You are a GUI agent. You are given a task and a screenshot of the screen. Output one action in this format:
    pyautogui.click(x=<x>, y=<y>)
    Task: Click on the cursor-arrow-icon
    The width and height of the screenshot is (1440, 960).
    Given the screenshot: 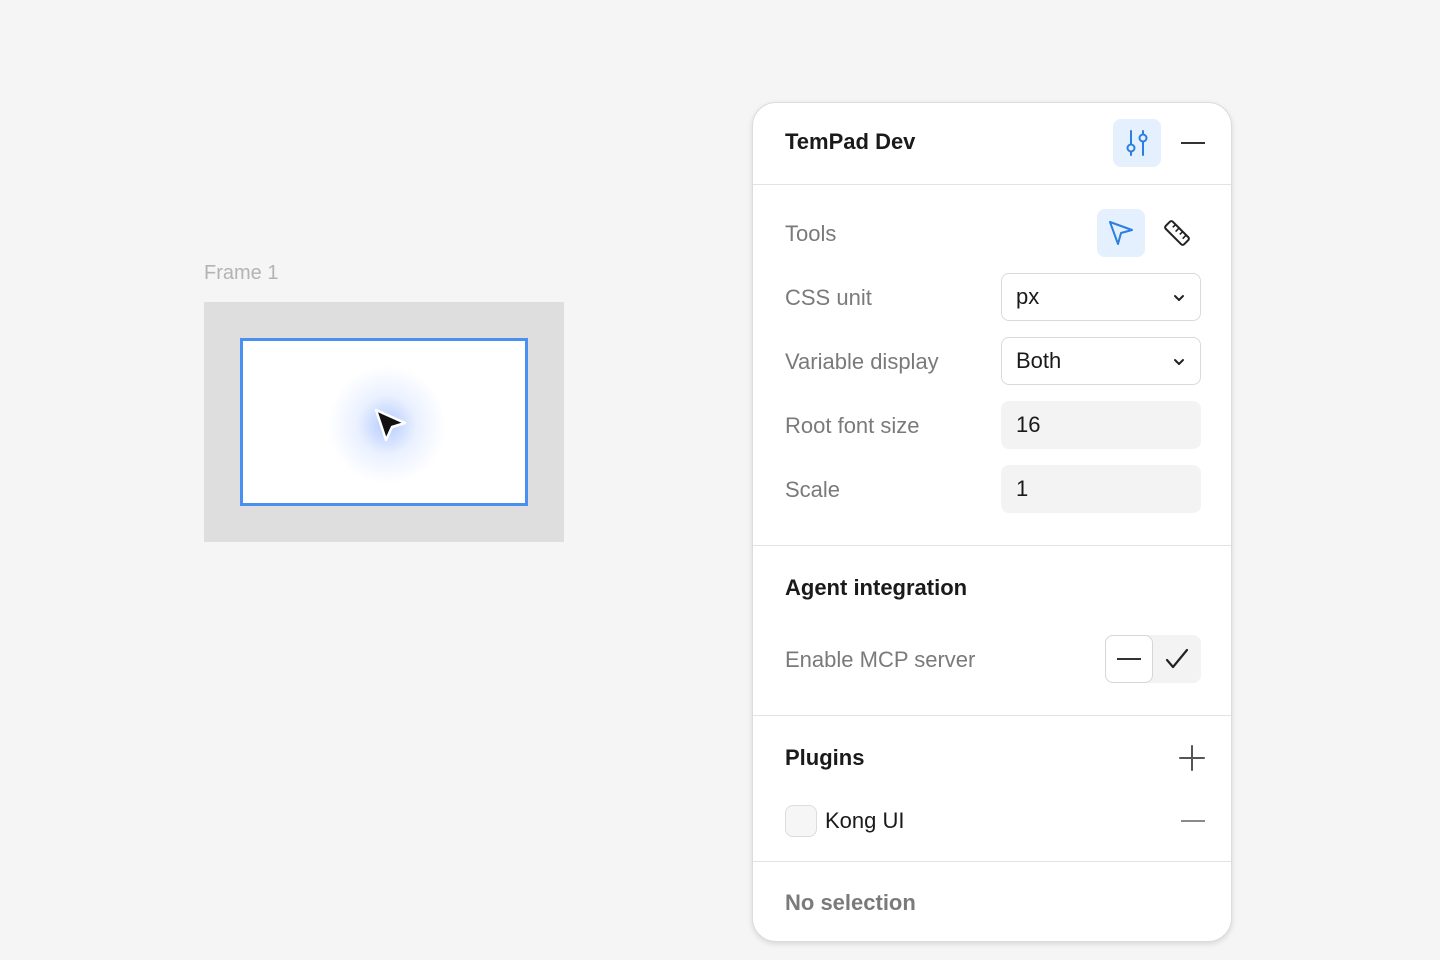 What is the action you would take?
    pyautogui.click(x=1121, y=233)
    